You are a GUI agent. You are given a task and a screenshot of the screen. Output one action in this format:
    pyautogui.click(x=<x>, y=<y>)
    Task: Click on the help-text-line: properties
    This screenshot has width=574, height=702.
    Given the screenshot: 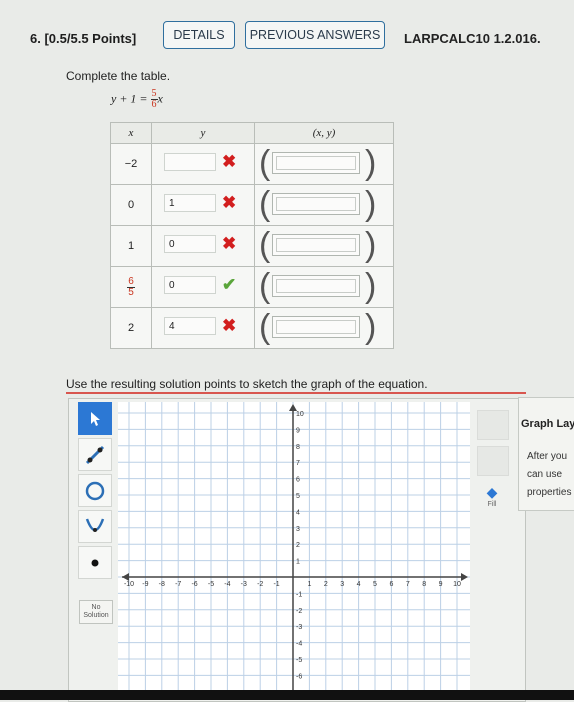 What is the action you would take?
    pyautogui.click(x=549, y=492)
    